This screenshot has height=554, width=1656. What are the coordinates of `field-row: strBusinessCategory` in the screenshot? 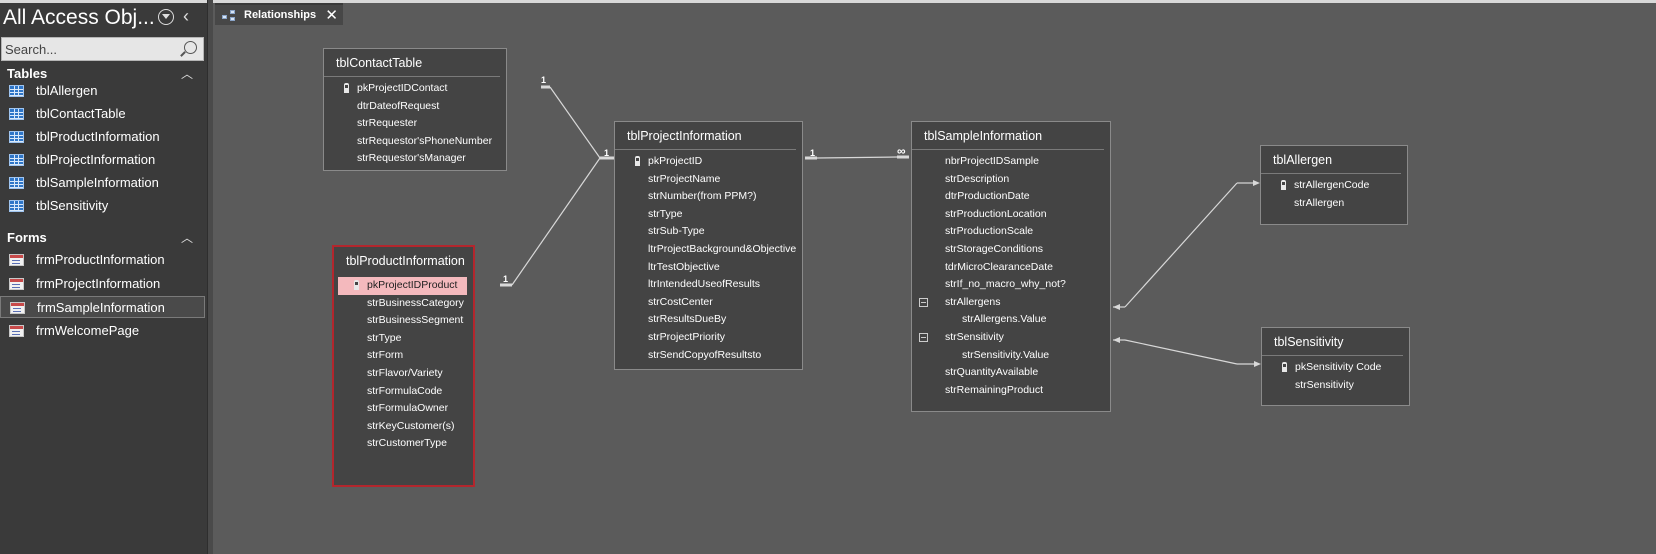 It's located at (403, 304).